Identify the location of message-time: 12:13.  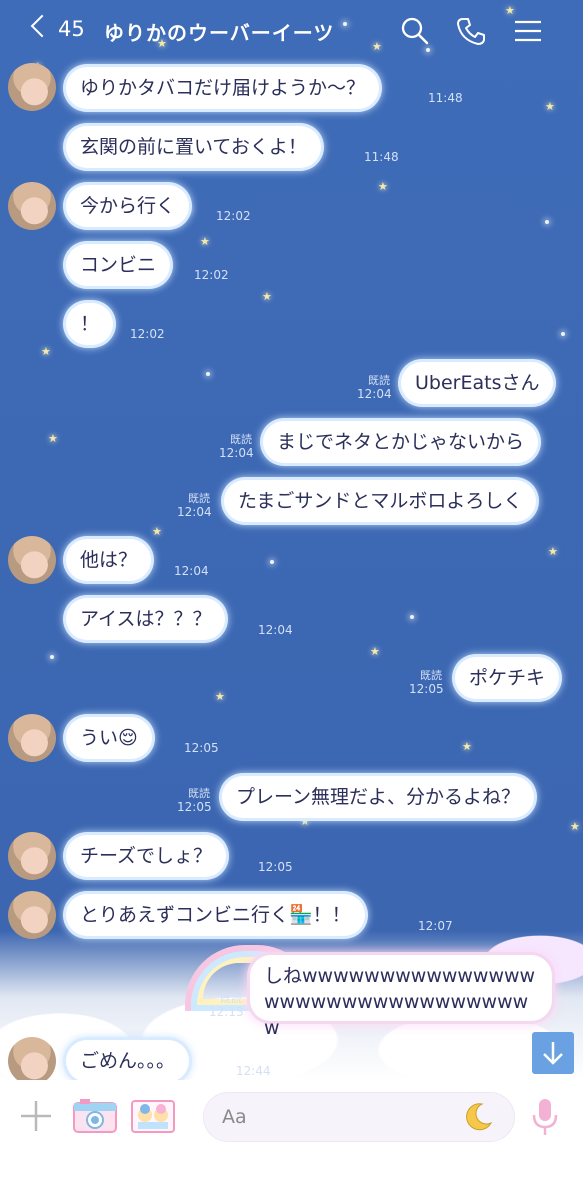
(226, 1012).